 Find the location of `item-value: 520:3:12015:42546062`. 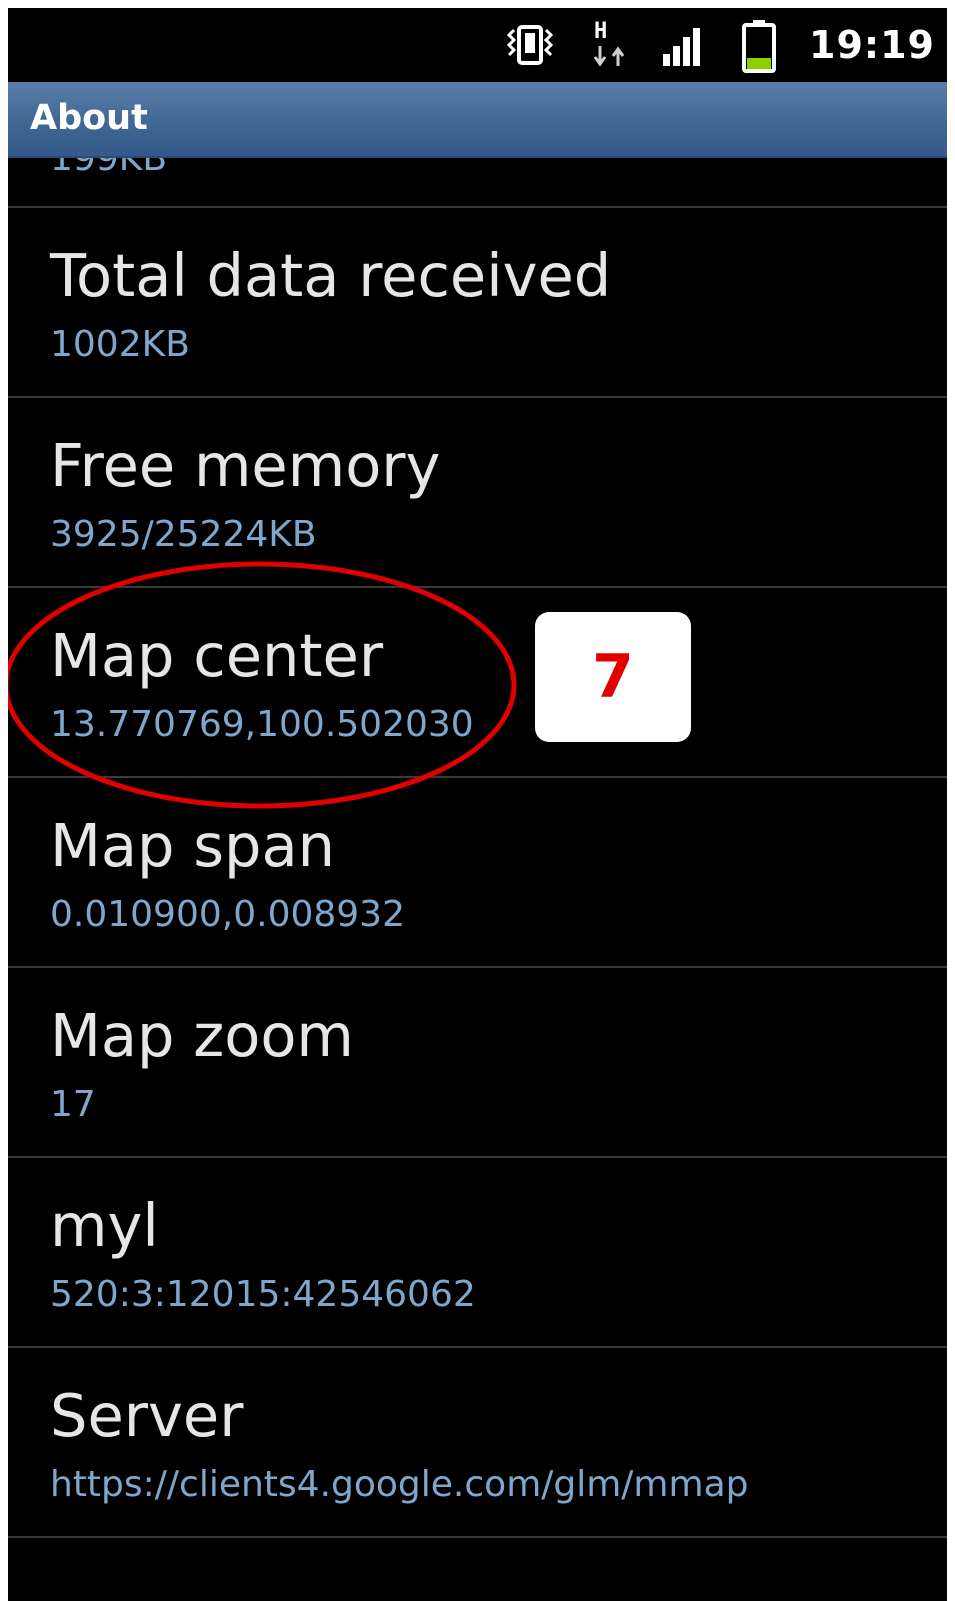

item-value: 520:3:12015:42546062 is located at coordinates (263, 1294).